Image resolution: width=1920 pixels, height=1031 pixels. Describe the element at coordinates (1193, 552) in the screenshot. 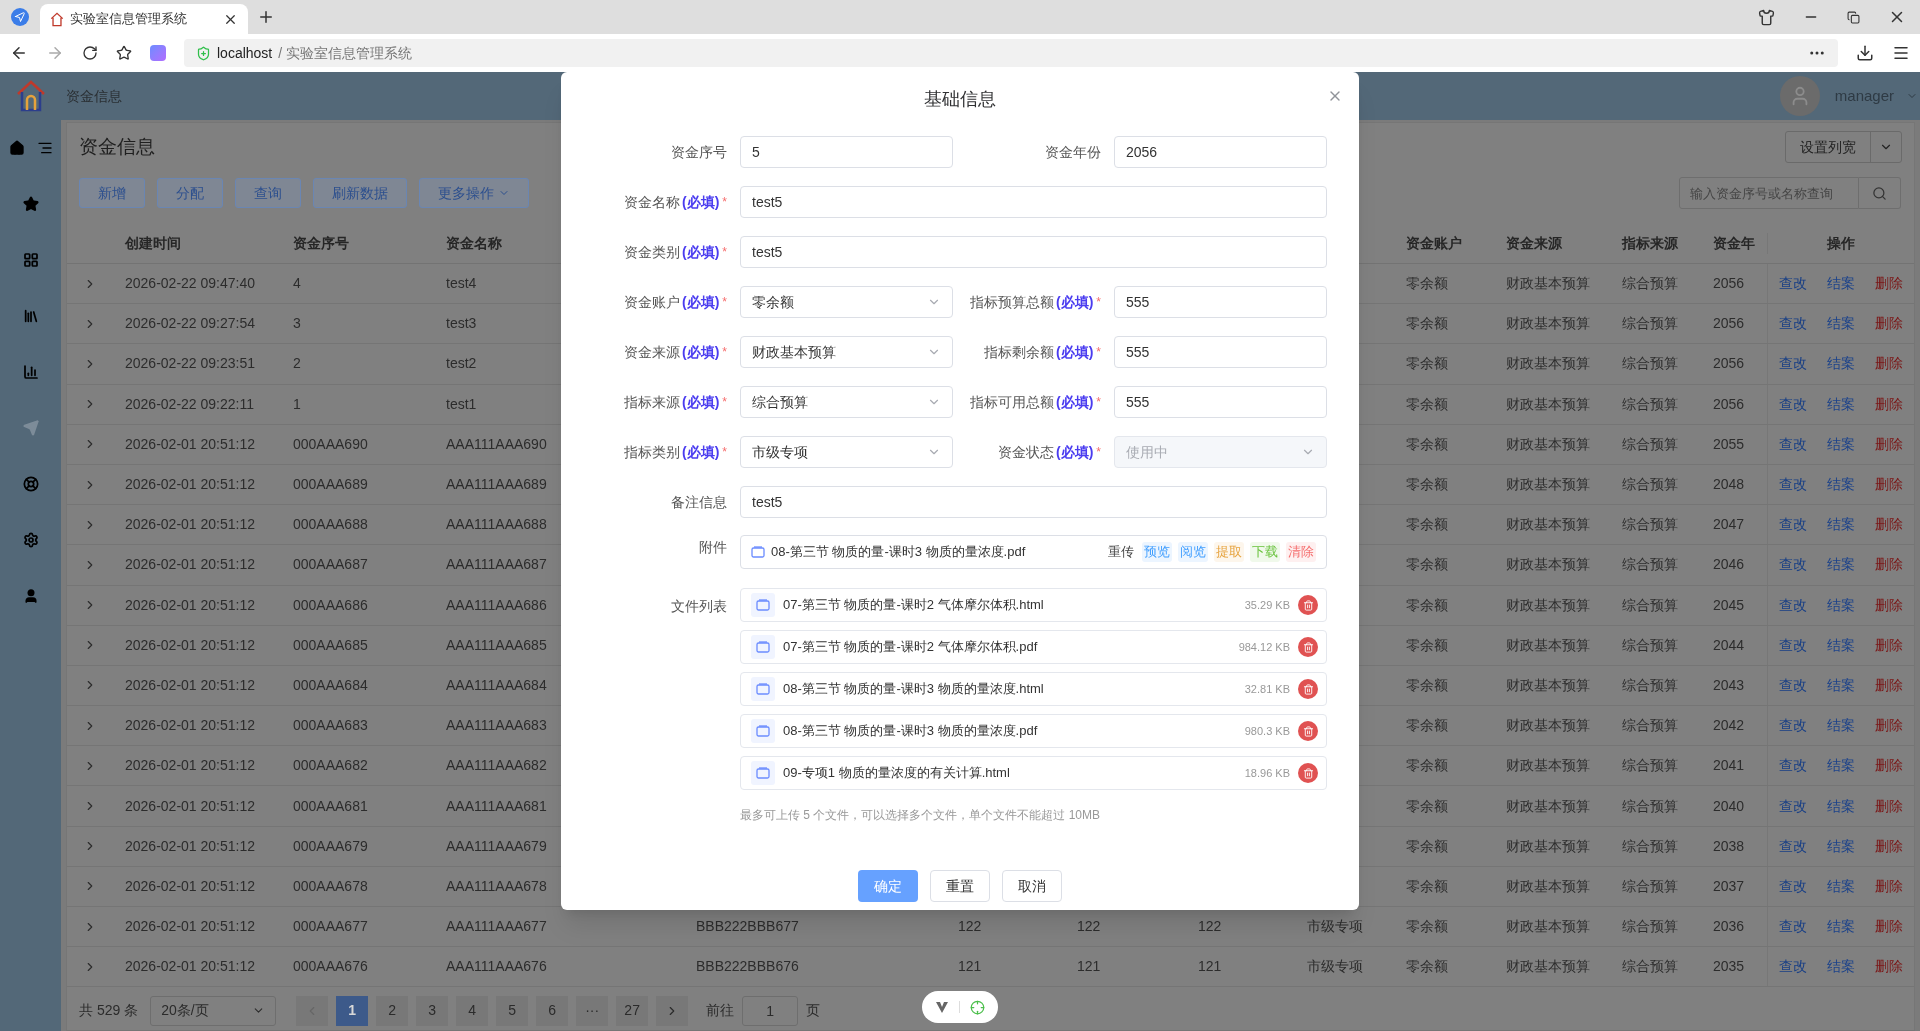

I see `attachment-action-button: 阅览` at that location.